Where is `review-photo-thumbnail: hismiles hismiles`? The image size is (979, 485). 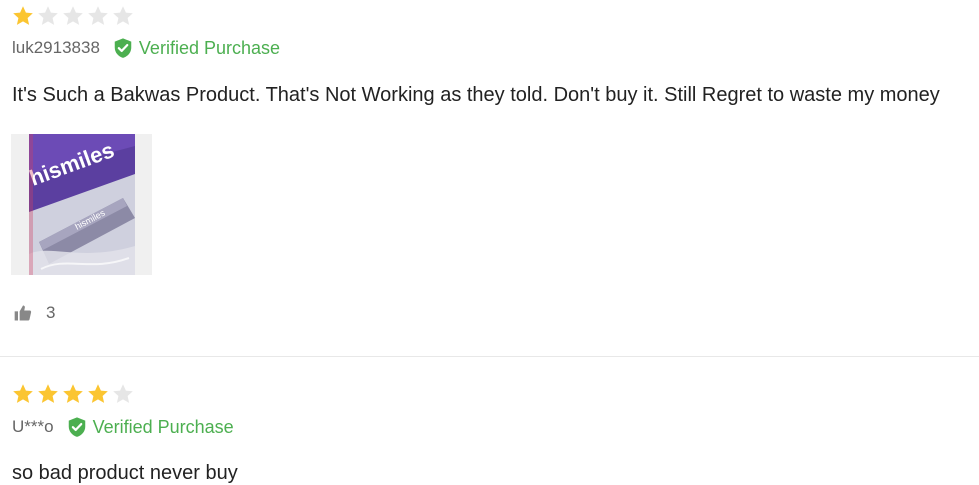 review-photo-thumbnail: hismiles hismiles is located at coordinates (81, 204).